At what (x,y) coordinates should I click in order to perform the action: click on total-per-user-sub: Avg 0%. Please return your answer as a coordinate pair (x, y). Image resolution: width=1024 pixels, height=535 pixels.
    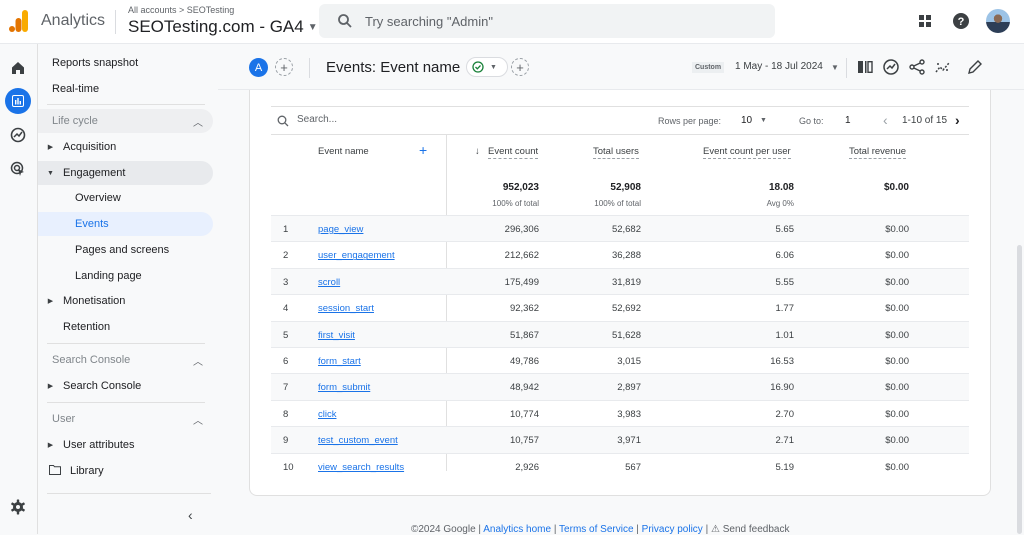
    Looking at the image, I should click on (780, 203).